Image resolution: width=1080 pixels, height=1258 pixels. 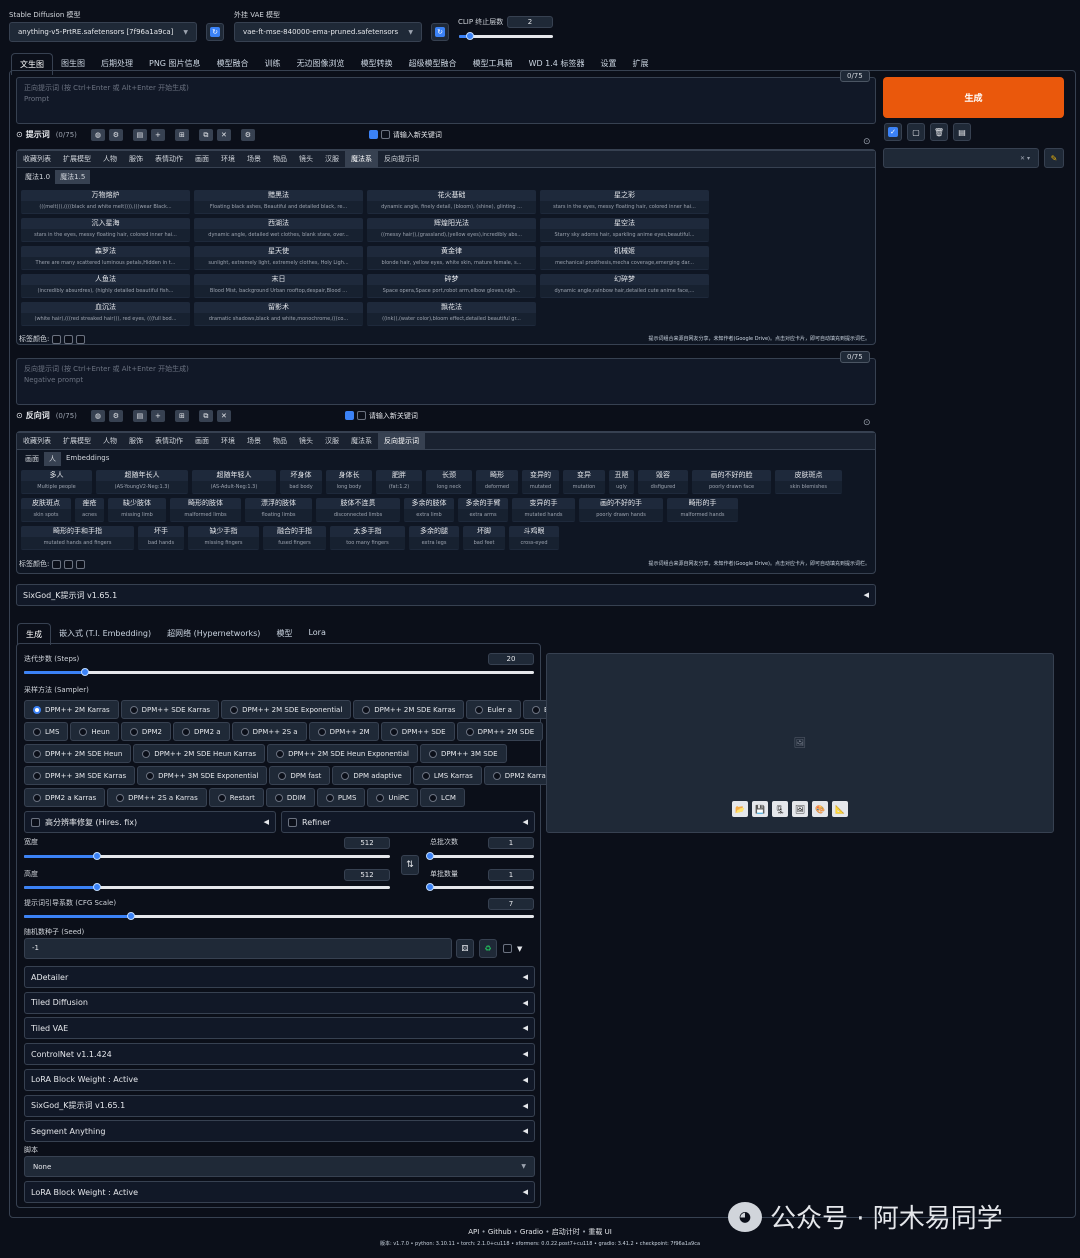 I want to click on tag-card: 变异 mutation, so click(x=584, y=482).